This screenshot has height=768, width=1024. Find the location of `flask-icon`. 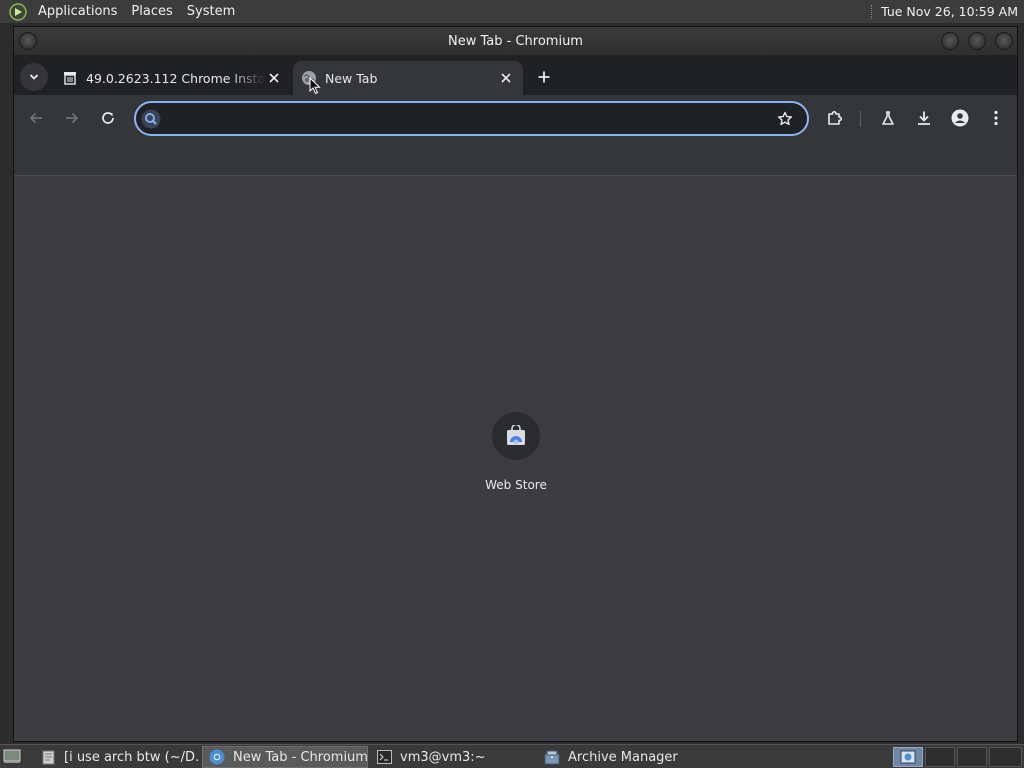

flask-icon is located at coordinates (888, 118).